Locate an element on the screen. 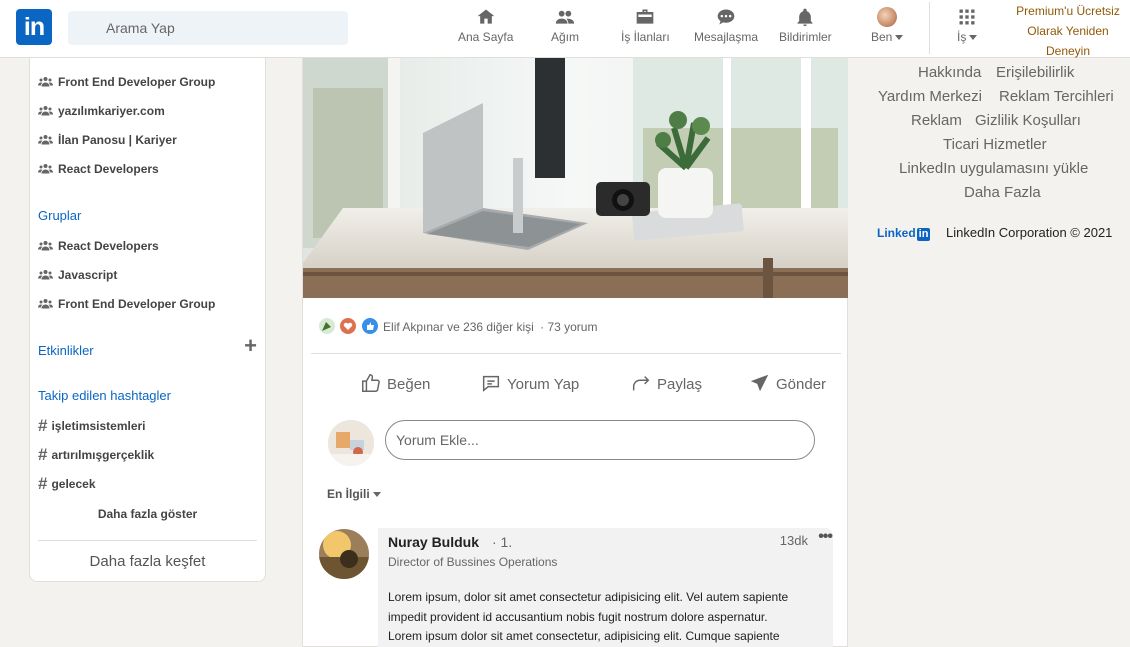  nav-home: Ana Sayfa is located at coordinates (485, 25).